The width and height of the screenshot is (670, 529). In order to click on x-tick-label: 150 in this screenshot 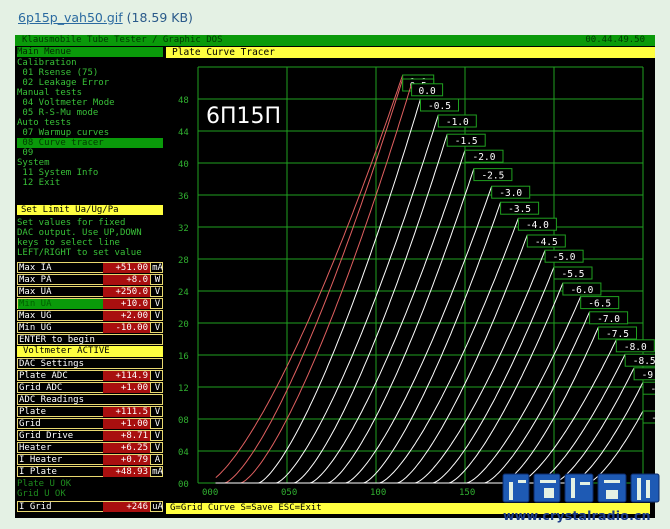, I will do `click(467, 493)`.